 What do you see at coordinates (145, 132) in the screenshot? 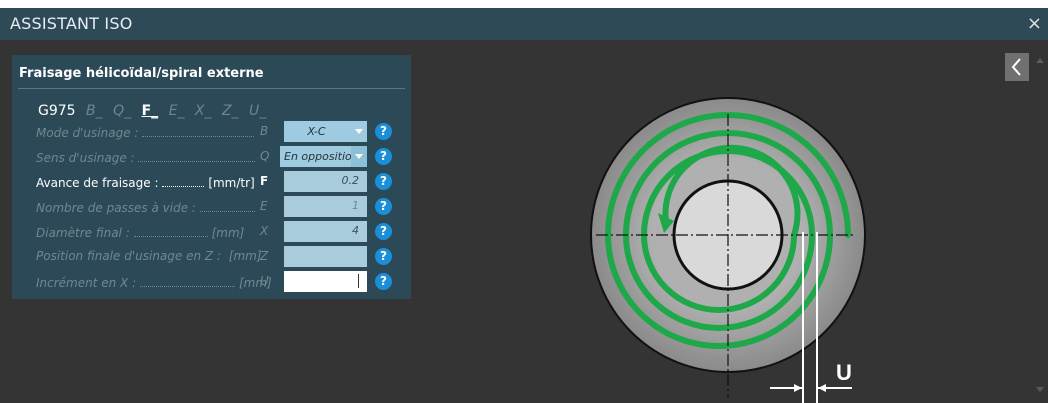
I see `param-label-b: Mode d'usinage :` at bounding box center [145, 132].